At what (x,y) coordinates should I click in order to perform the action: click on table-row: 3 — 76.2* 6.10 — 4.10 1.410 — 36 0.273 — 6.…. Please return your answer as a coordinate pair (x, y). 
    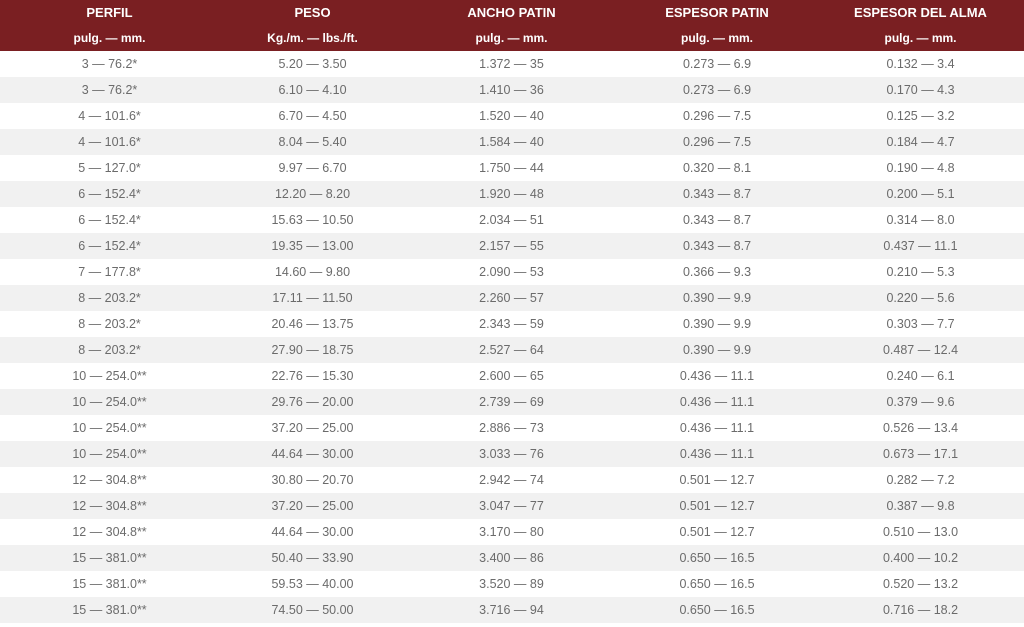
    Looking at the image, I should click on (512, 90).